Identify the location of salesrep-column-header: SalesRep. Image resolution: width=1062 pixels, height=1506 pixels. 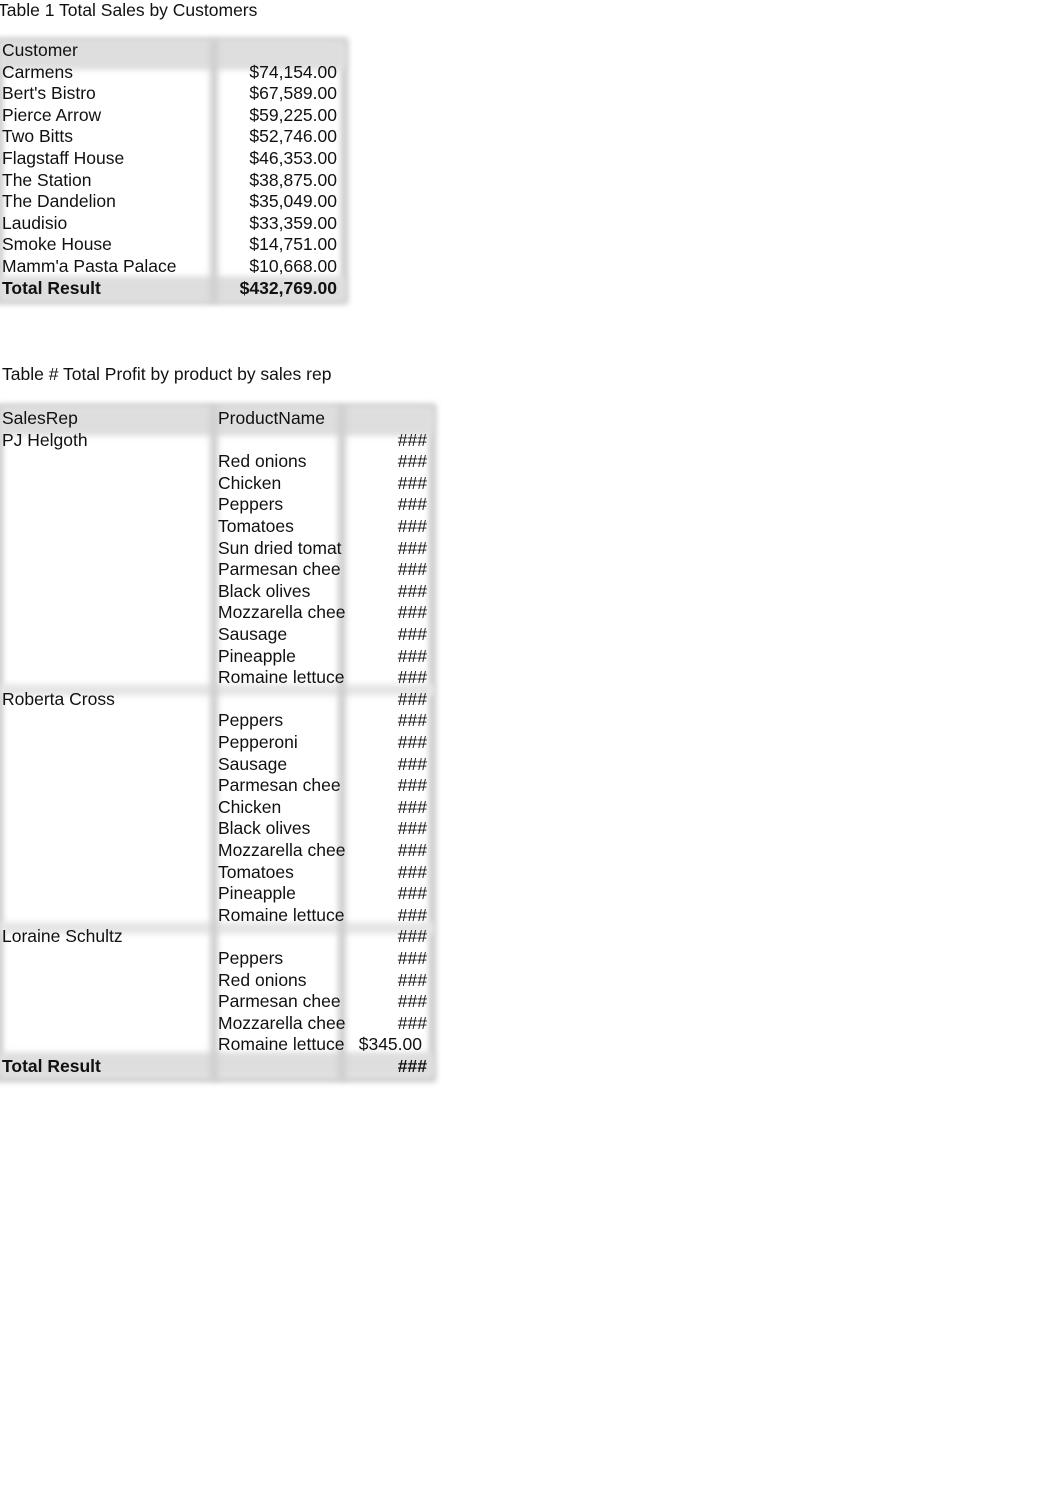
(104, 419).